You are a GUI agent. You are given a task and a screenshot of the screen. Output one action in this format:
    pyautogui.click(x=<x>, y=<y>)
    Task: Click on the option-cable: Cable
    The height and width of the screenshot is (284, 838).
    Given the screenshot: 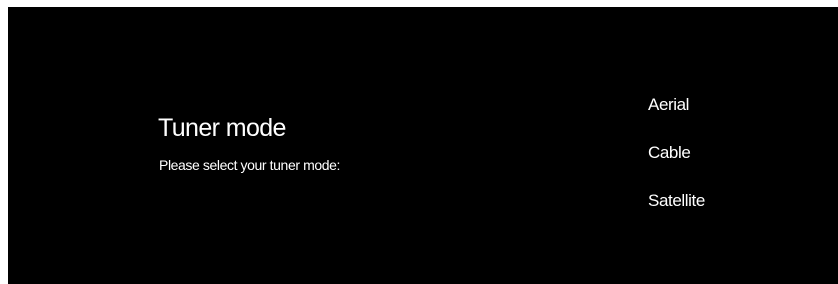 What is the action you would take?
    pyautogui.click(x=676, y=165)
    